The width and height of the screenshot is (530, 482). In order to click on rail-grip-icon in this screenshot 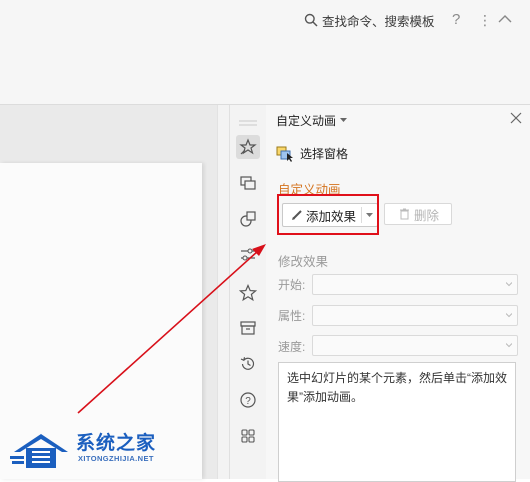, I will do `click(248, 120)`.